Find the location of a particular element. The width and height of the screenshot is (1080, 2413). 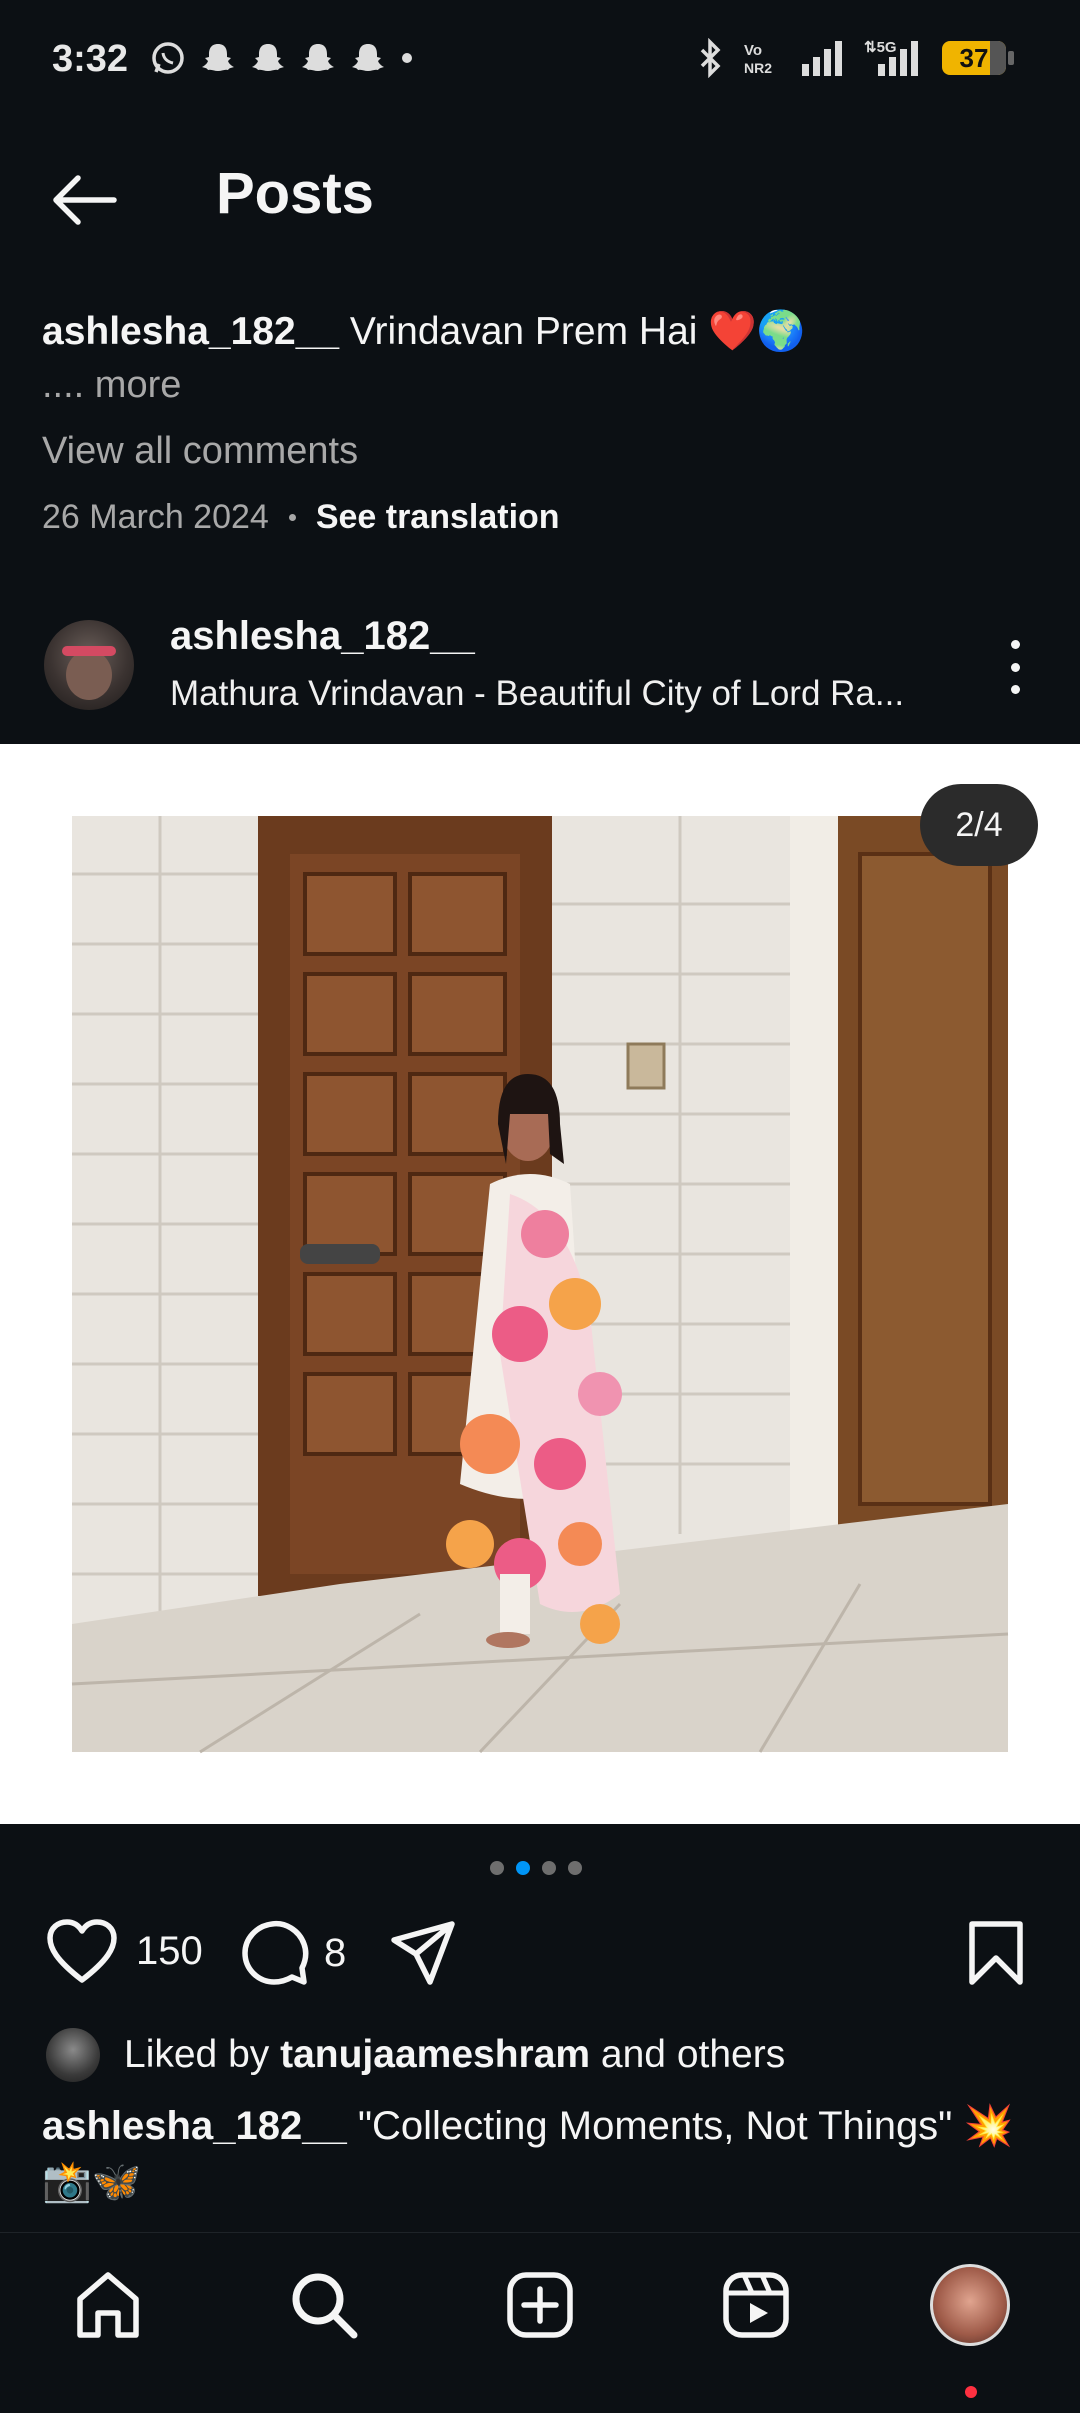

create-icon is located at coordinates (540, 2305).